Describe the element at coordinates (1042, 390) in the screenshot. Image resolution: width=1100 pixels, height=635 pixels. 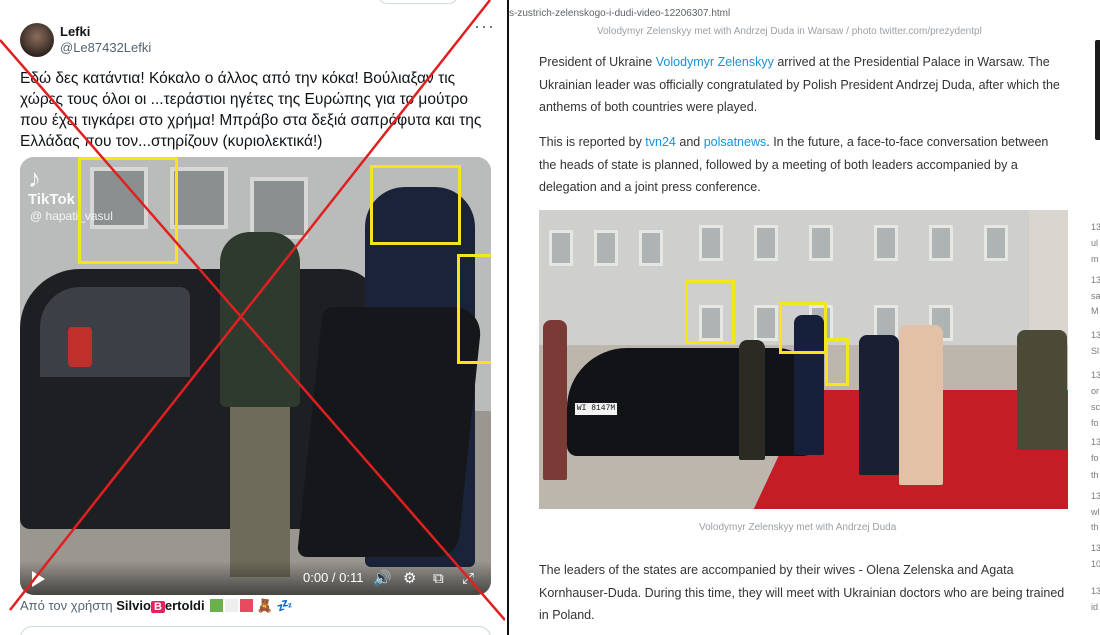
I see `honor-guard` at that location.